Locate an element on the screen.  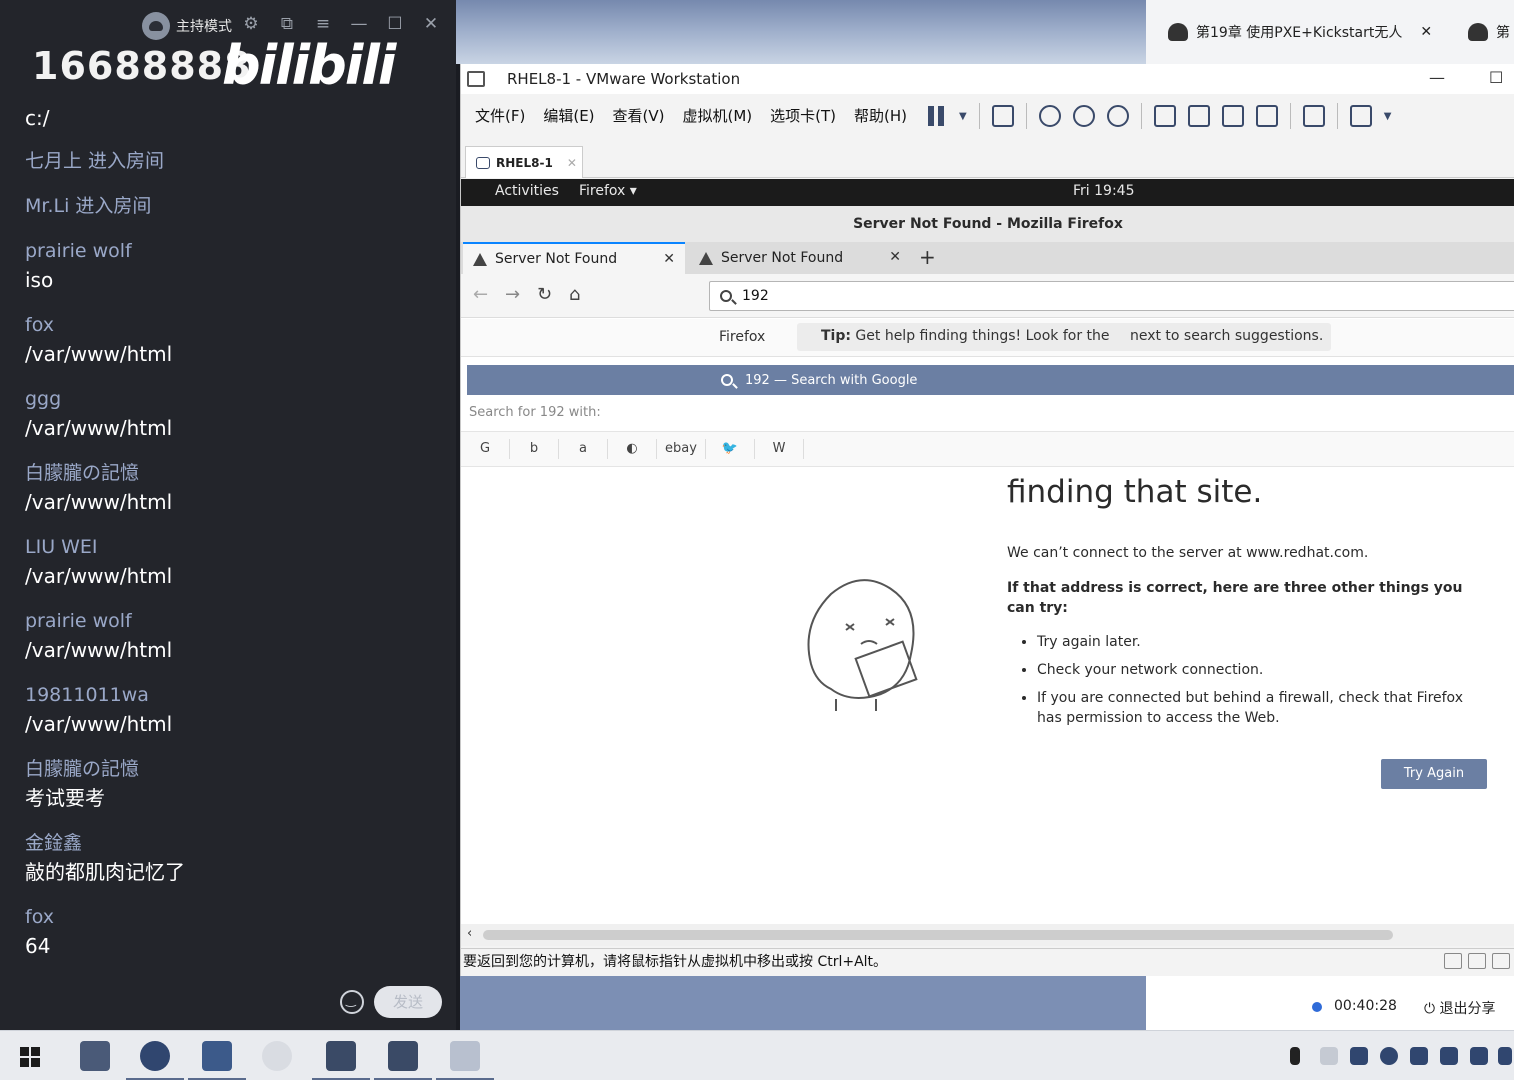
chat-username: 19811011wa is located at coordinates (235, 696).